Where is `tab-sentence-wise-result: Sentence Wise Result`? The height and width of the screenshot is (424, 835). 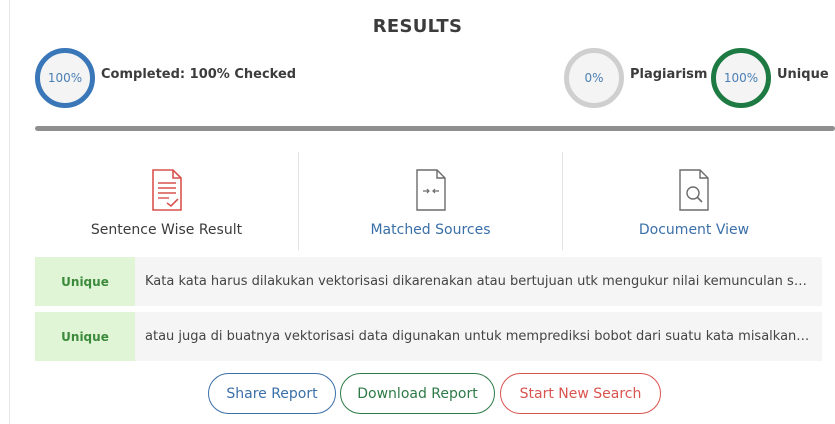 tab-sentence-wise-result: Sentence Wise Result is located at coordinates (166, 201).